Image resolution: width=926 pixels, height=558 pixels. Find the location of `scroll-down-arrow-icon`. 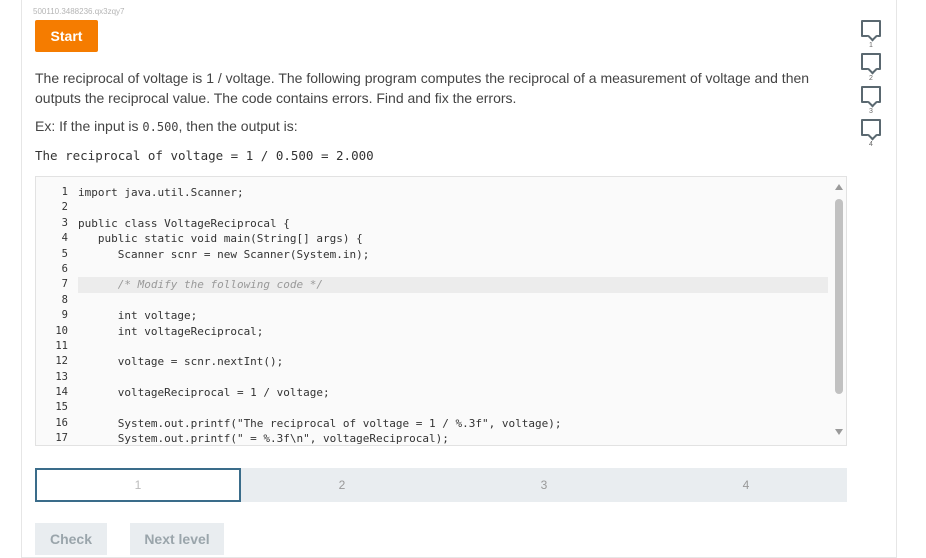

scroll-down-arrow-icon is located at coordinates (839, 432).